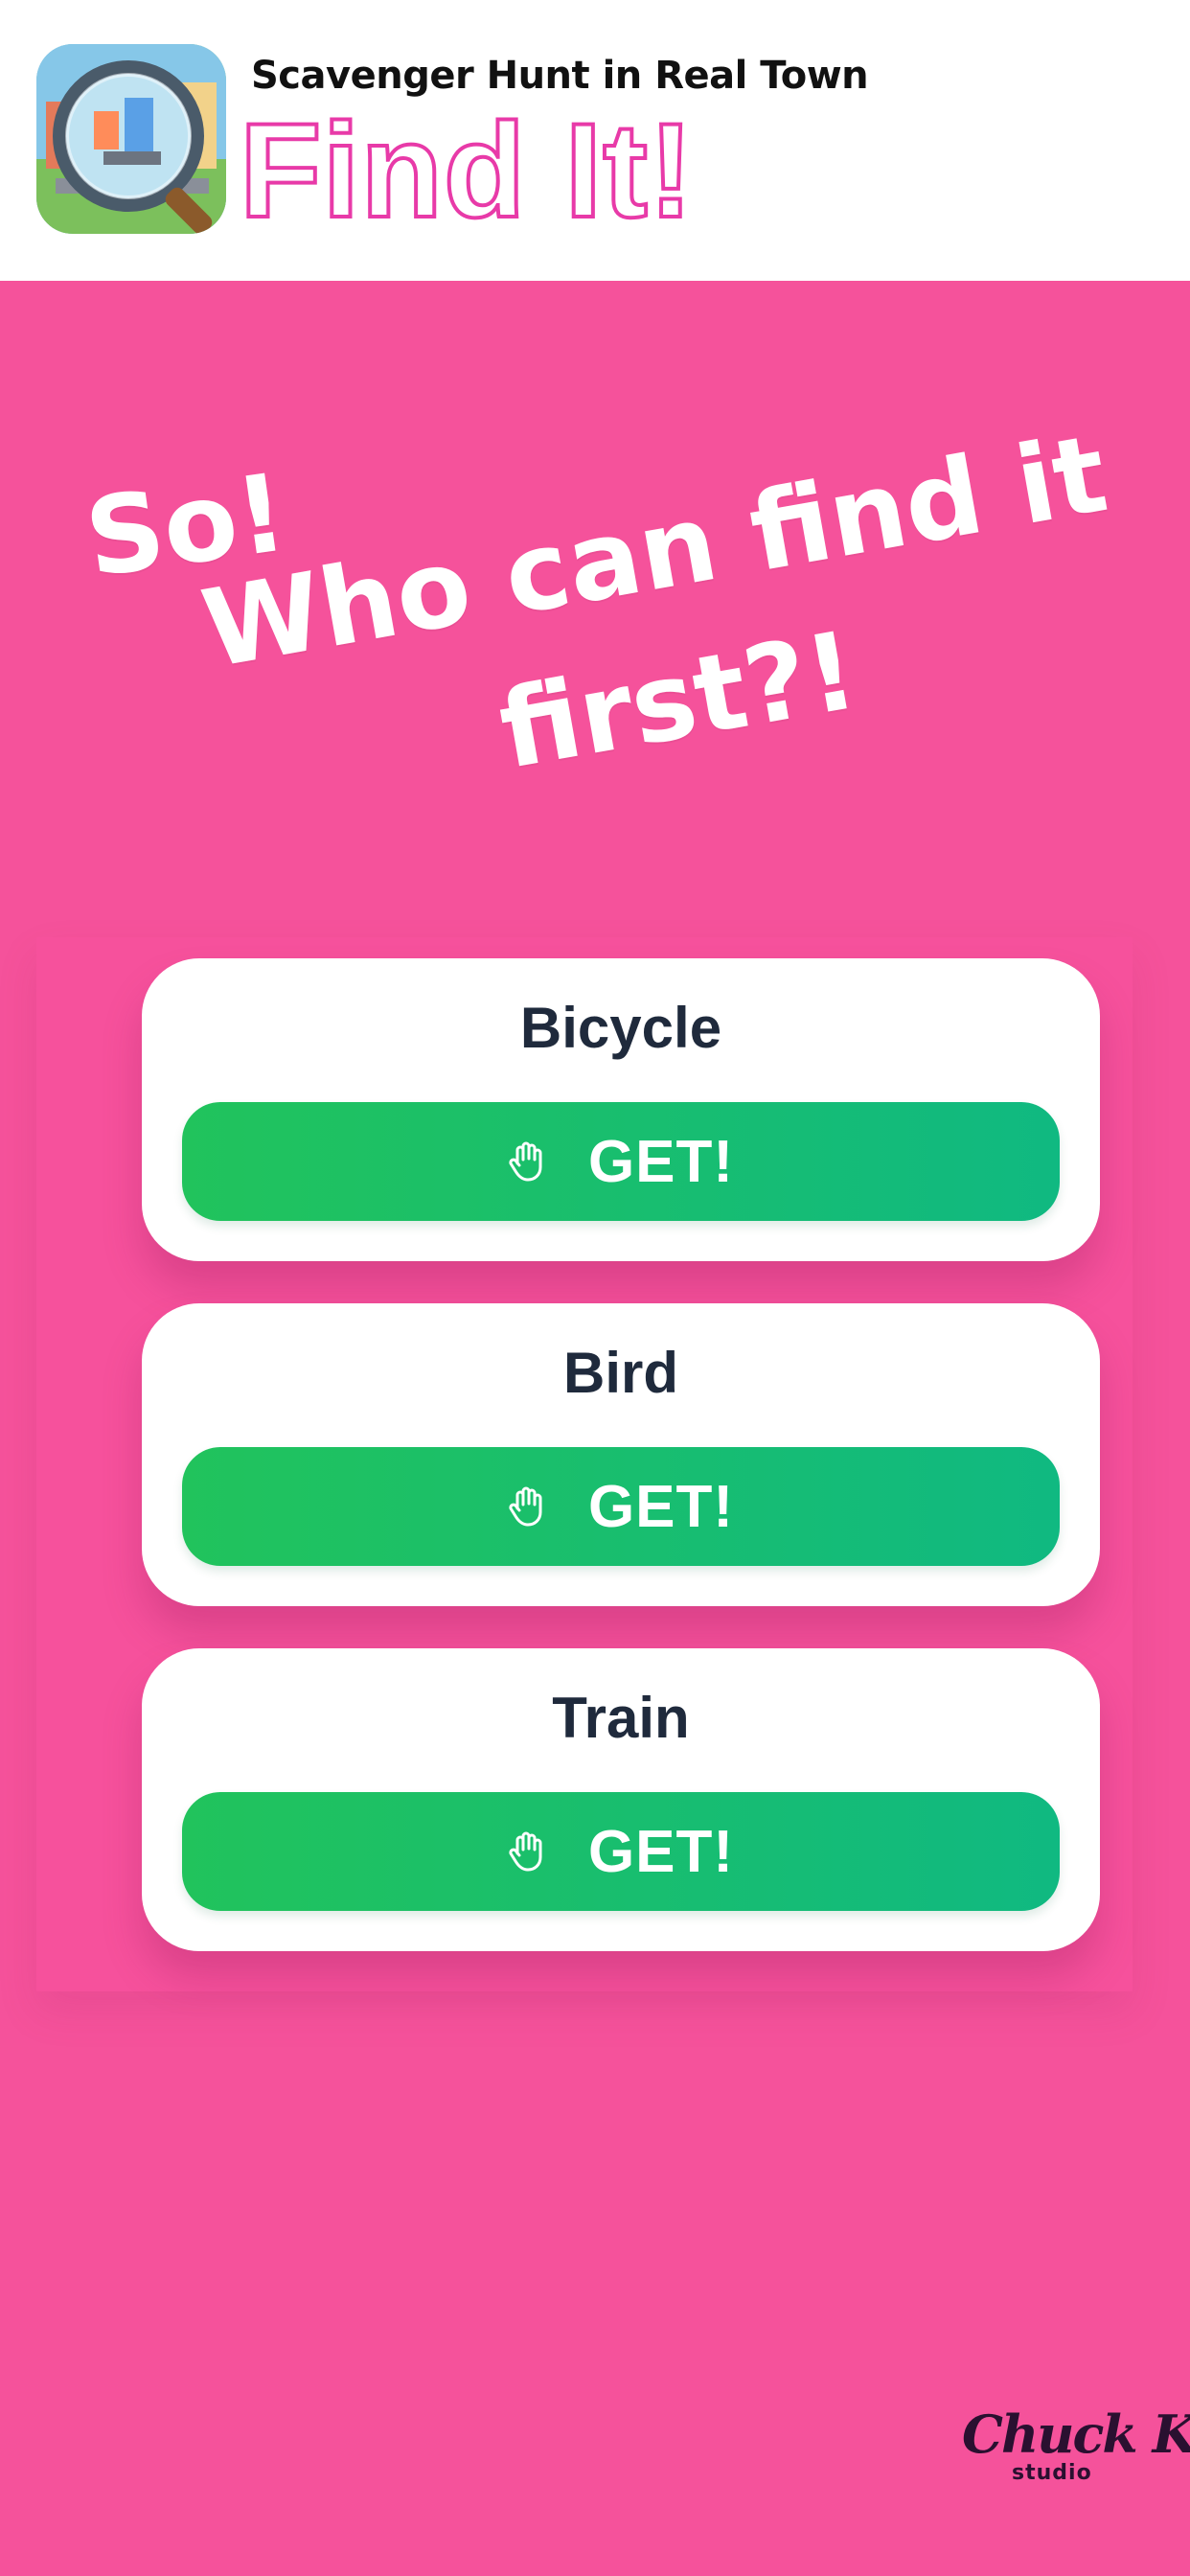  I want to click on item-card-train: Train GET!, so click(621, 1799).